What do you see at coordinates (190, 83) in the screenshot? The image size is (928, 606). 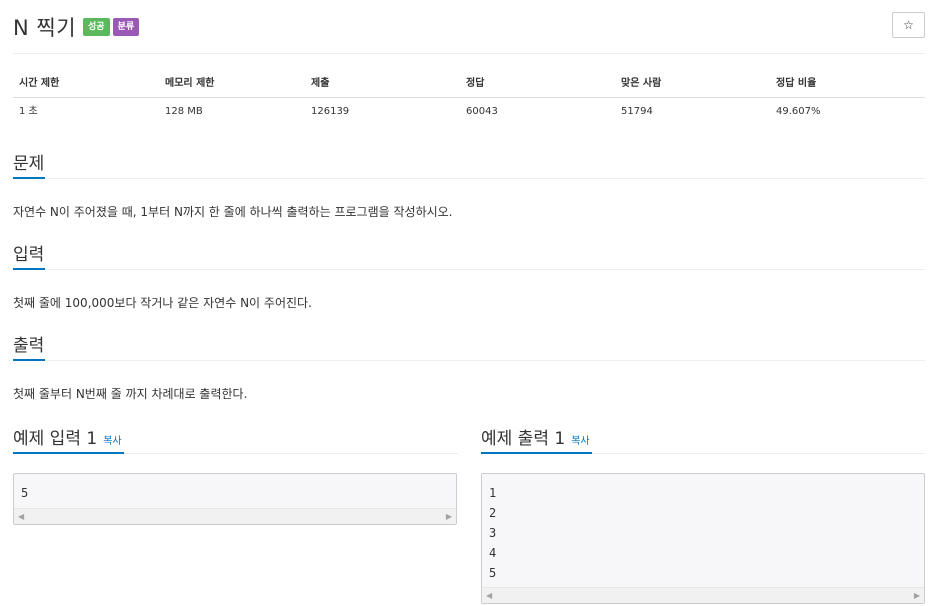 I see `header-memory-limit: 메모리 제한` at bounding box center [190, 83].